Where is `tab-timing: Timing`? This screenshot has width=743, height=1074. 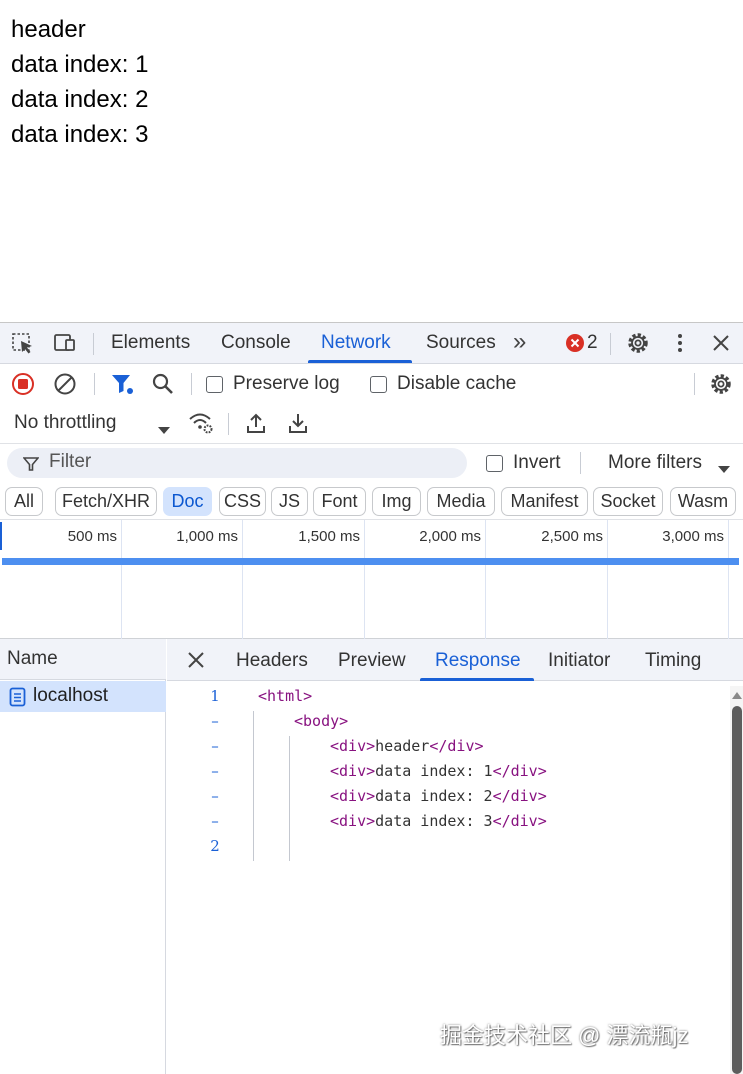
tab-timing: Timing is located at coordinates (673, 661).